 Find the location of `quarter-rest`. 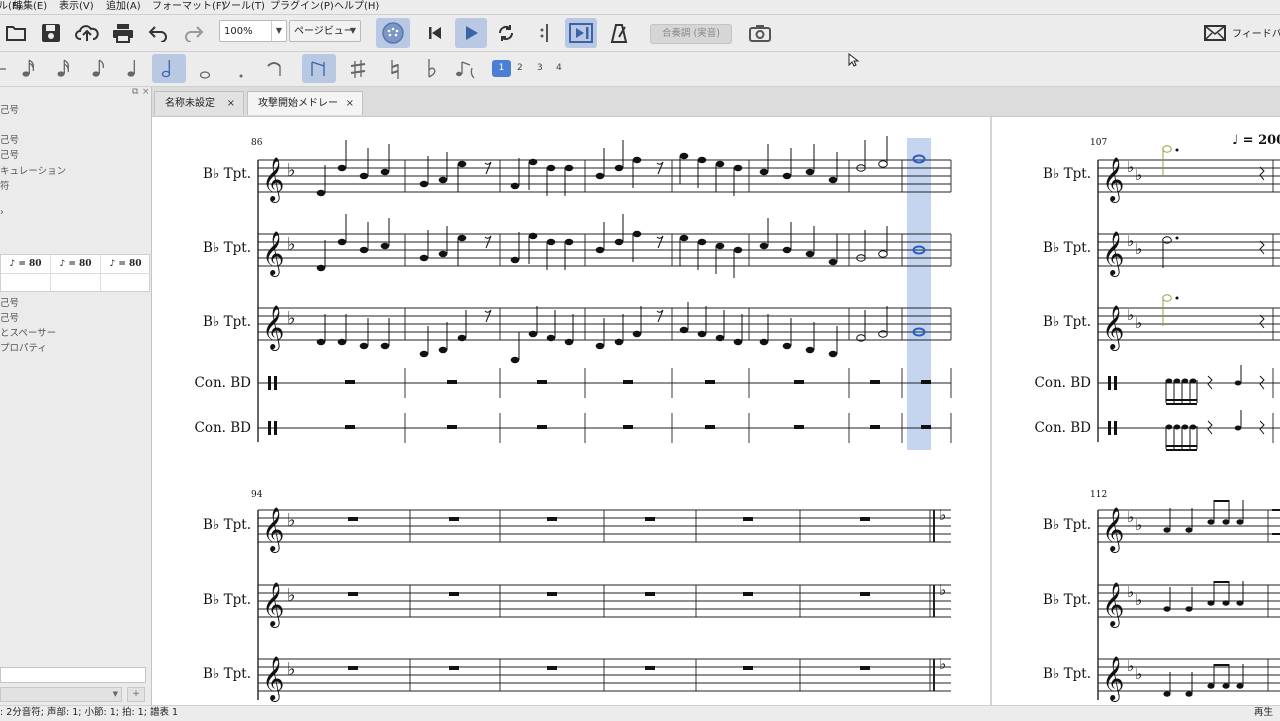

quarter-rest is located at coordinates (1262, 247).